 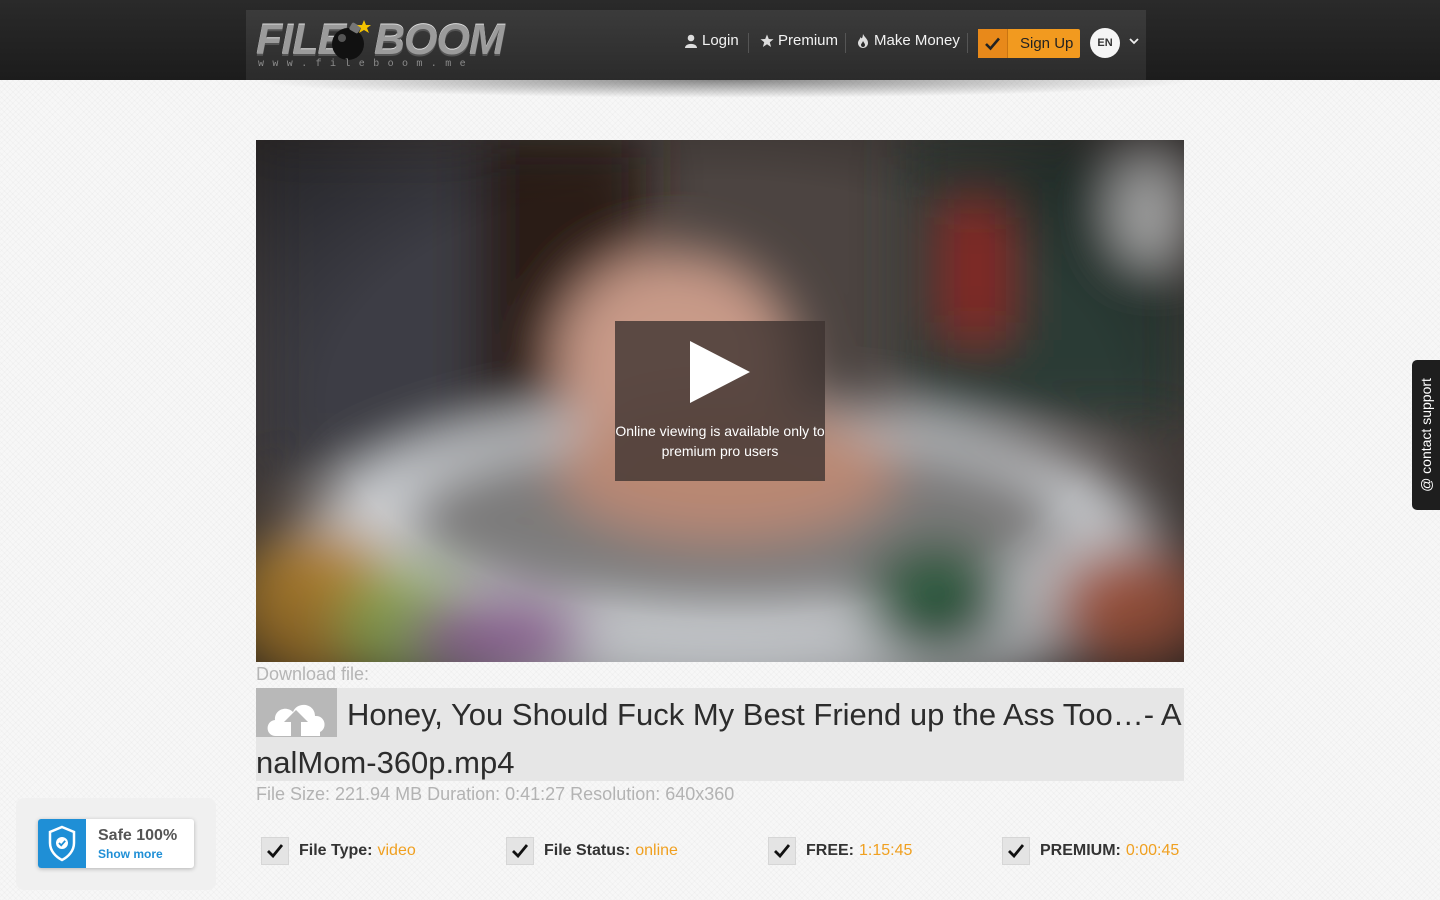 I want to click on nav-premium-label: Premium, so click(x=808, y=40).